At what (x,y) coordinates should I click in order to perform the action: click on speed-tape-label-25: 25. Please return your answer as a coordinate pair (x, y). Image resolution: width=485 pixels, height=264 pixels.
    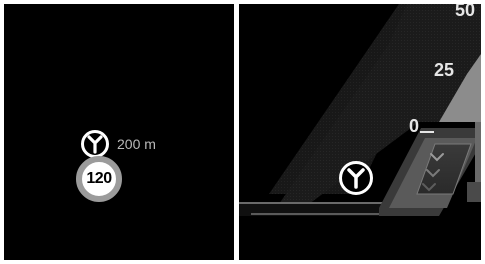
    Looking at the image, I should click on (444, 70).